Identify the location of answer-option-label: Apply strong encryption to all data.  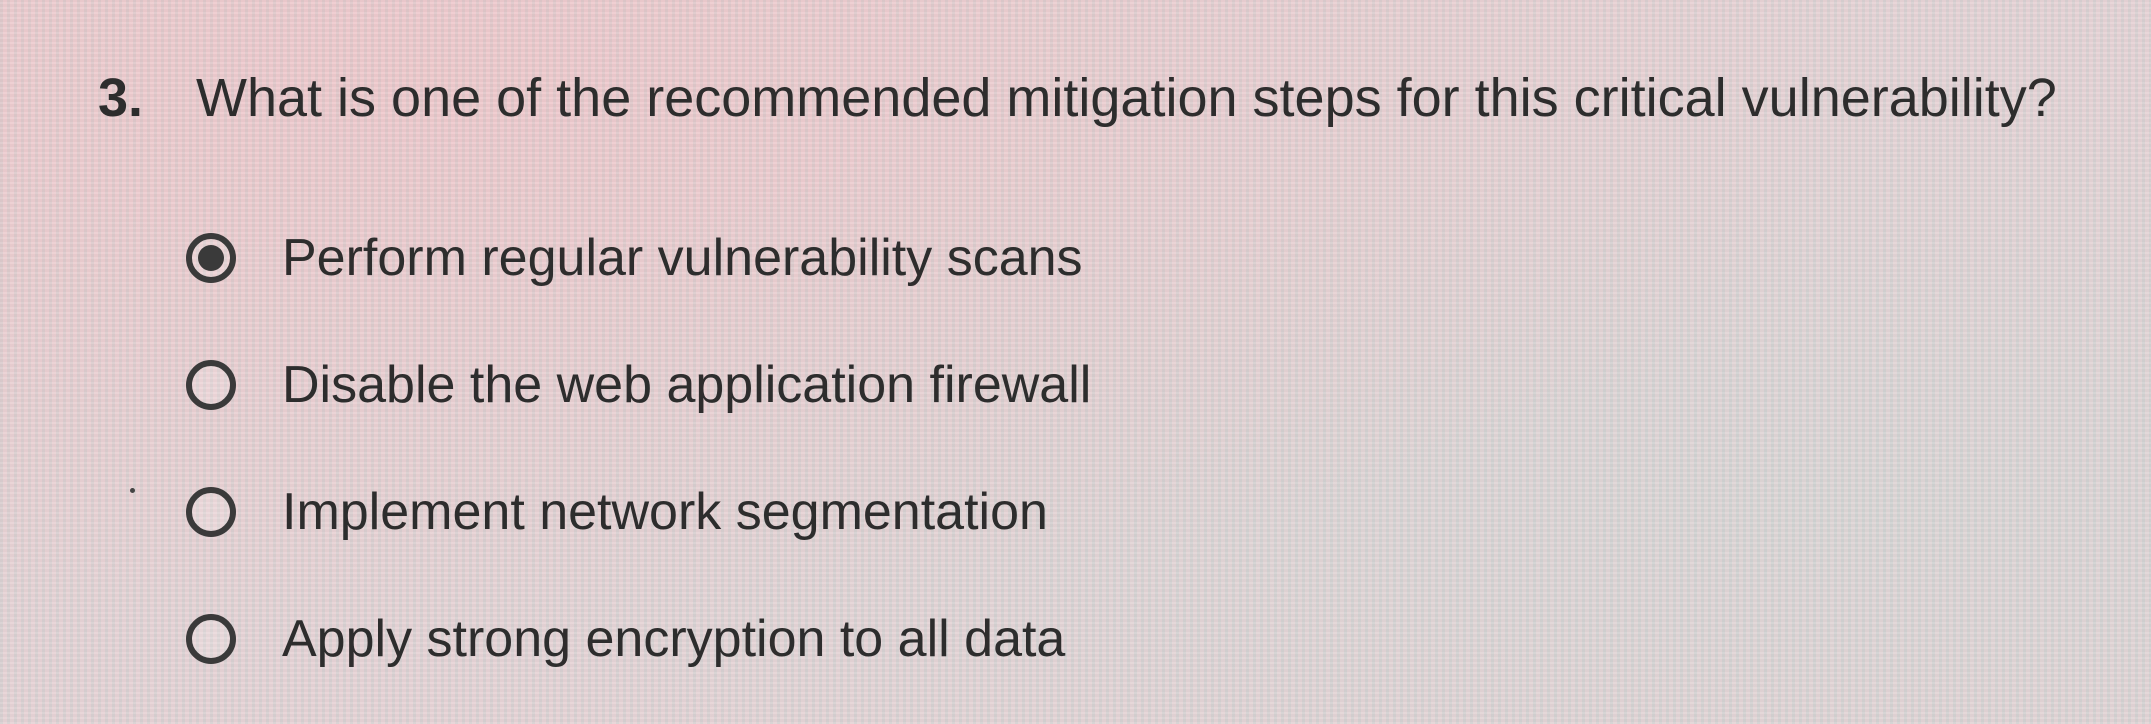
(673, 639).